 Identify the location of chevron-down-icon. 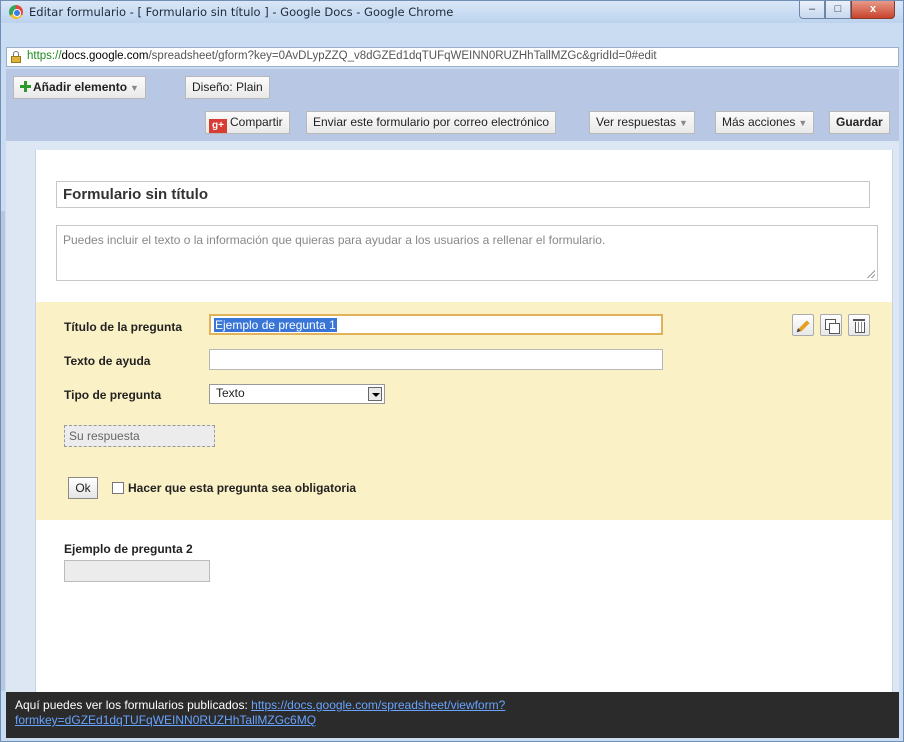
(375, 394).